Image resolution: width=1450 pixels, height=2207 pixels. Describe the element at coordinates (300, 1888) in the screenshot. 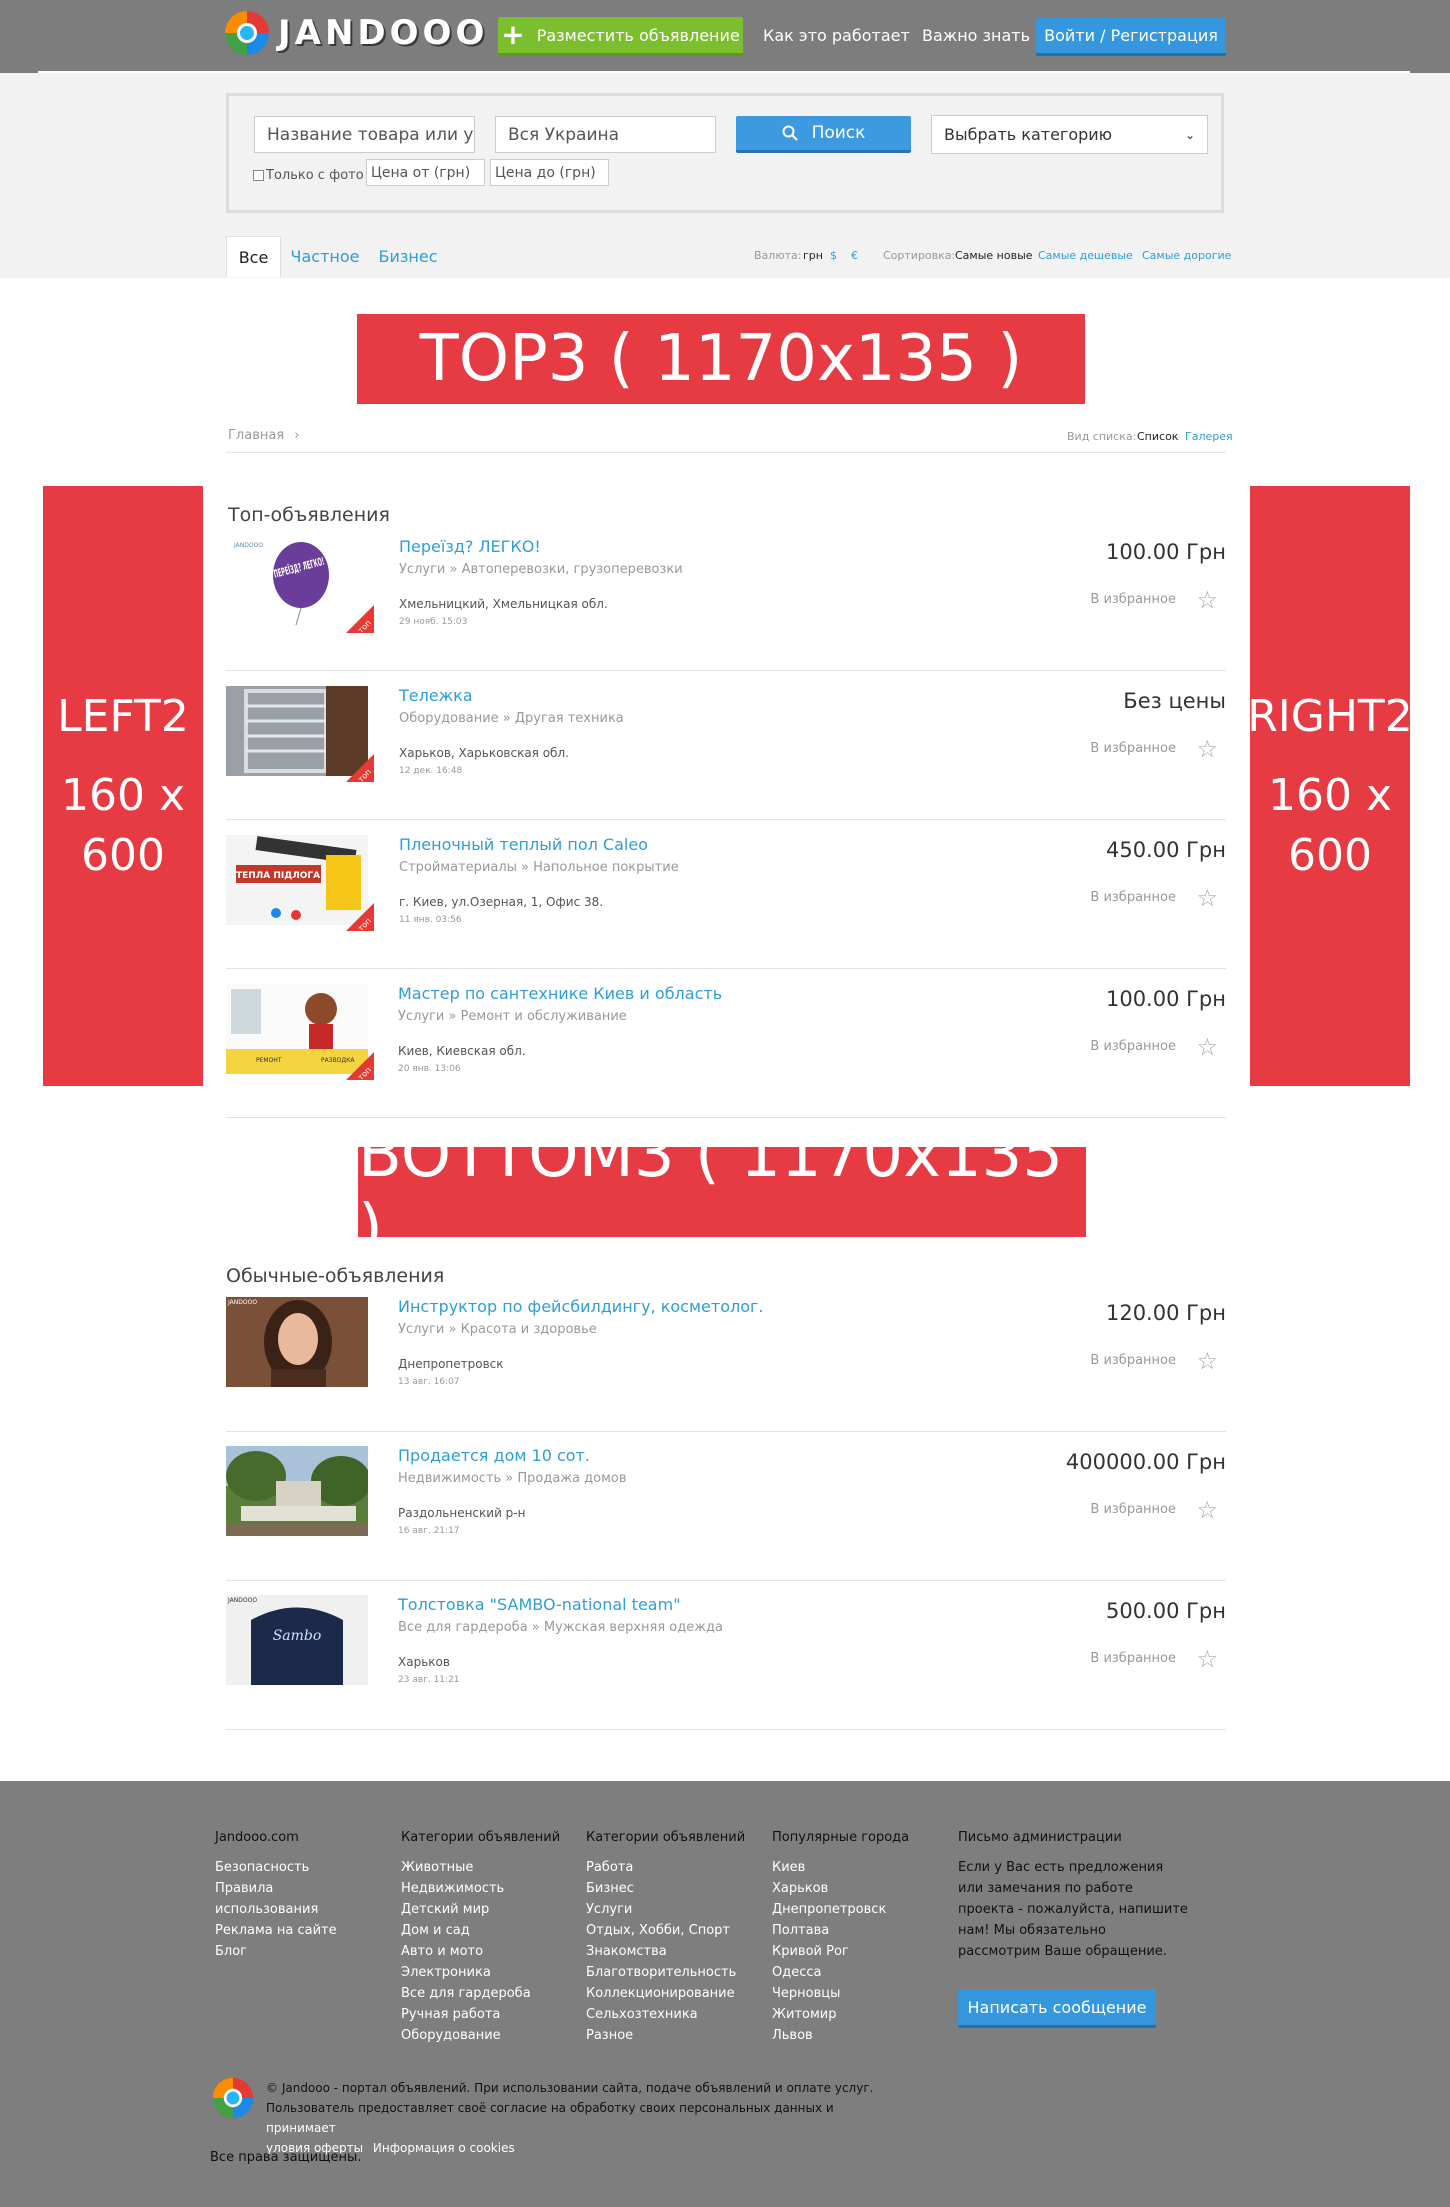

I see `footer-link: Правила` at that location.